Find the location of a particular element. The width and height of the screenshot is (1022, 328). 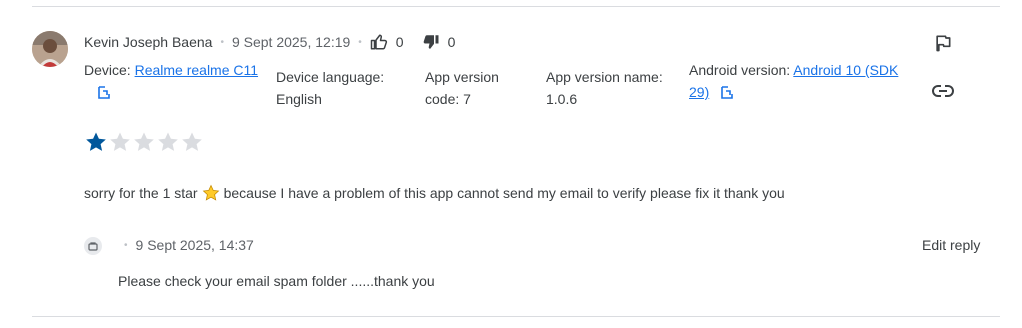

bottom-divider is located at coordinates (516, 316).